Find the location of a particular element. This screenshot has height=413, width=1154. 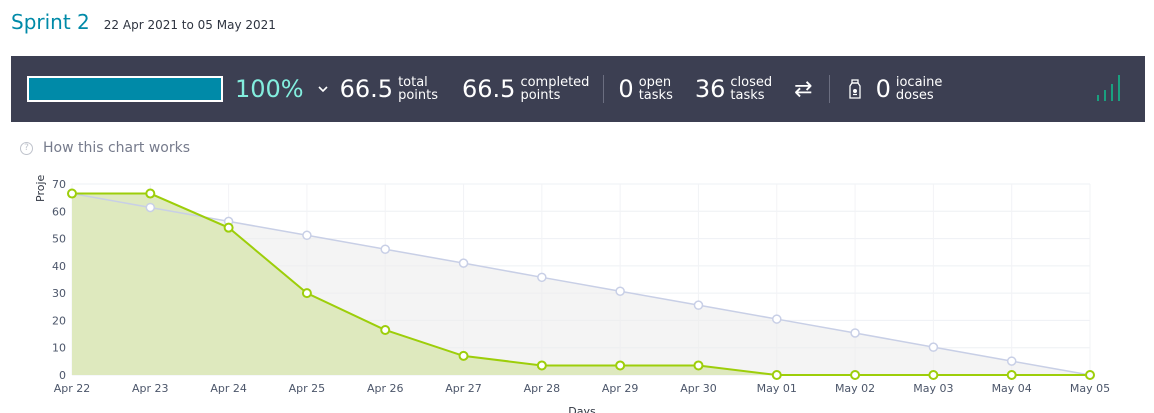

completed-points-label-2: points is located at coordinates (540, 95).